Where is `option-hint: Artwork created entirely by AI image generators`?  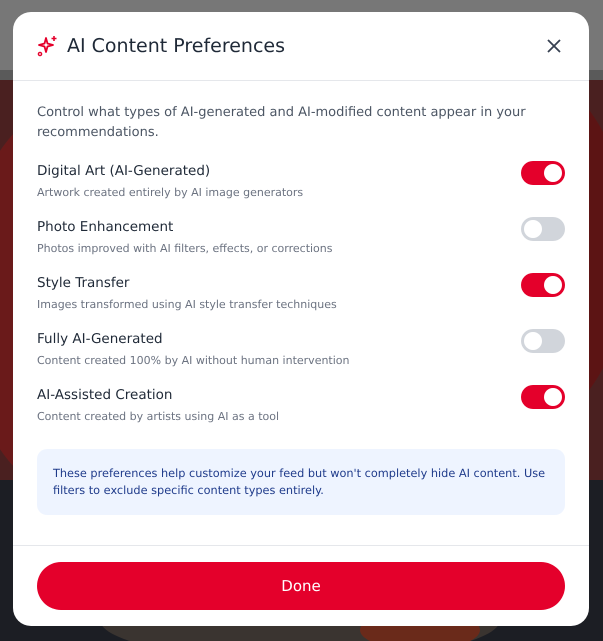
option-hint: Artwork created entirely by AI image generators is located at coordinates (170, 192).